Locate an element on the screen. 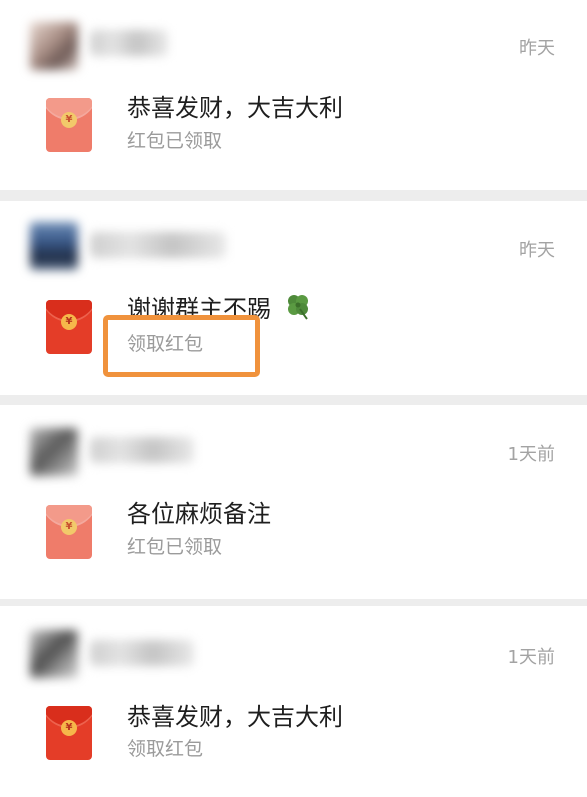 The width and height of the screenshot is (587, 797). claim-red-envelope-link: 领取红包 is located at coordinates (165, 747).